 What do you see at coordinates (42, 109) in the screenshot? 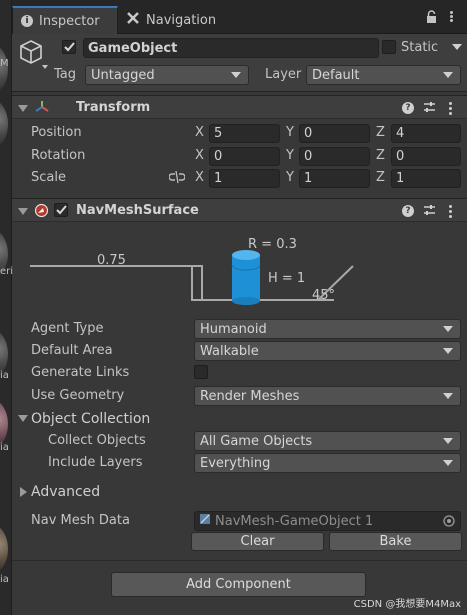
I see `transform-icon` at bounding box center [42, 109].